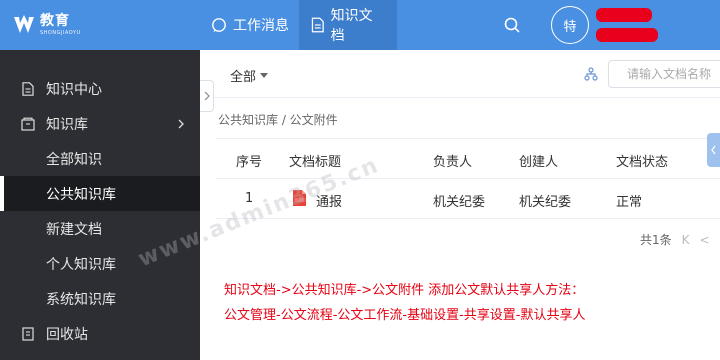 This screenshot has width=720, height=360. I want to click on pagination-total: 共1条, so click(656, 240).